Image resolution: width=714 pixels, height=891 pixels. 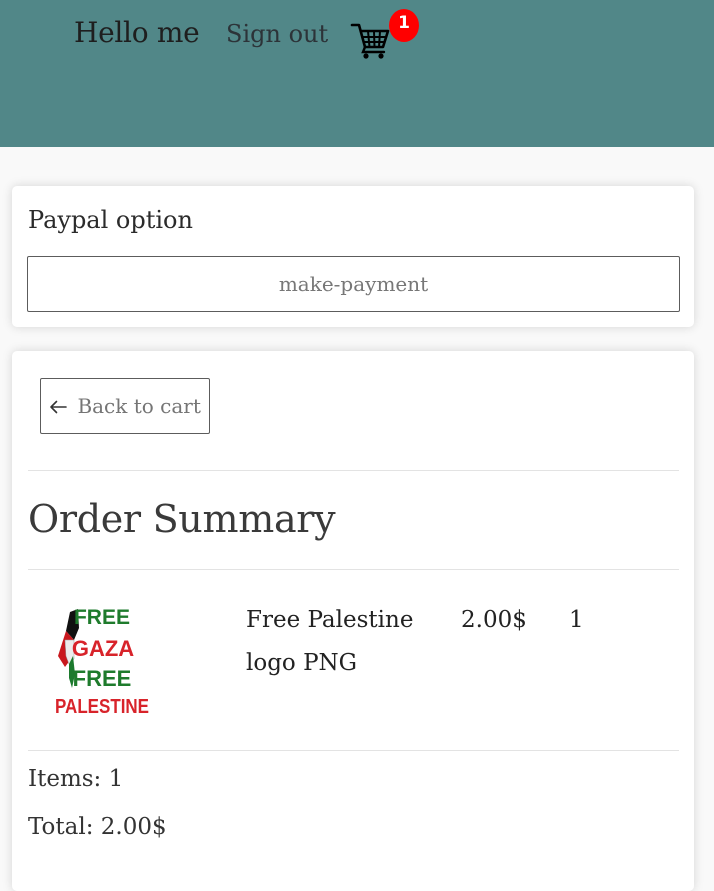 I want to click on make-payment-button: make-payment, so click(x=353, y=284).